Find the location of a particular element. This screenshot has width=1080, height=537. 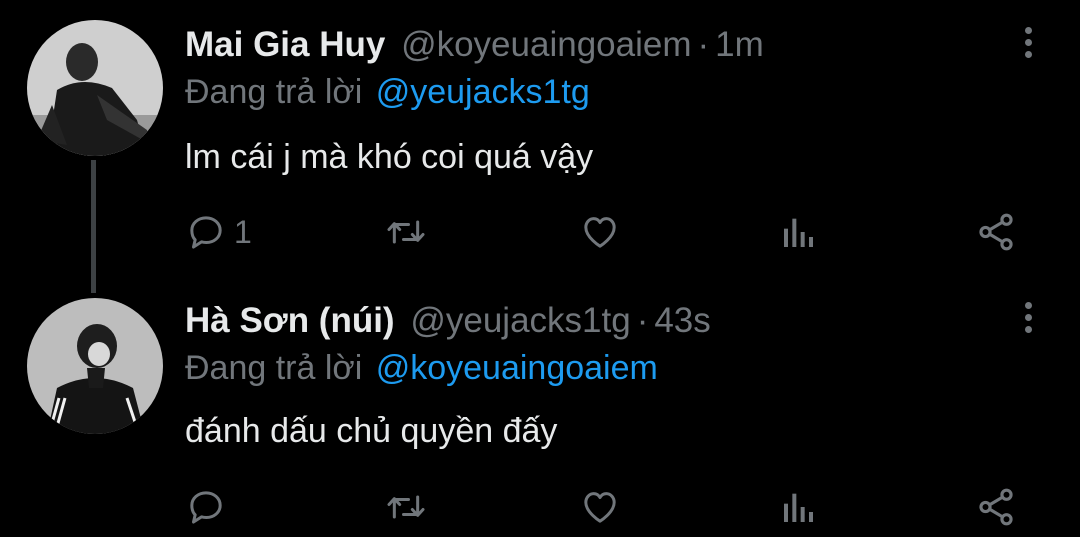

reply-target-link: @koyeuaingoaiem is located at coordinates (517, 368).